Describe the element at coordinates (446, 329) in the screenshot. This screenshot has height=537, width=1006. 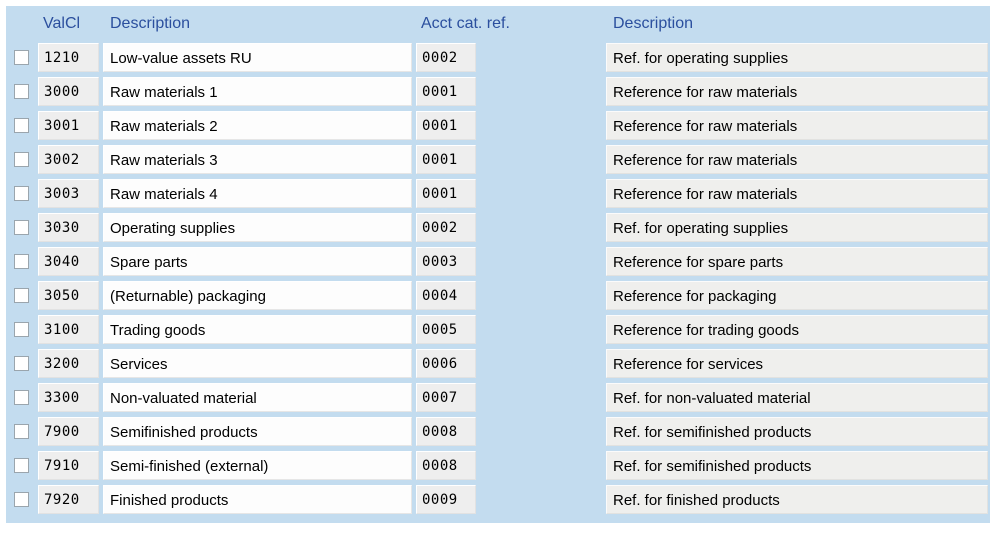
I see `acct-cat-ref-field: 0005` at that location.